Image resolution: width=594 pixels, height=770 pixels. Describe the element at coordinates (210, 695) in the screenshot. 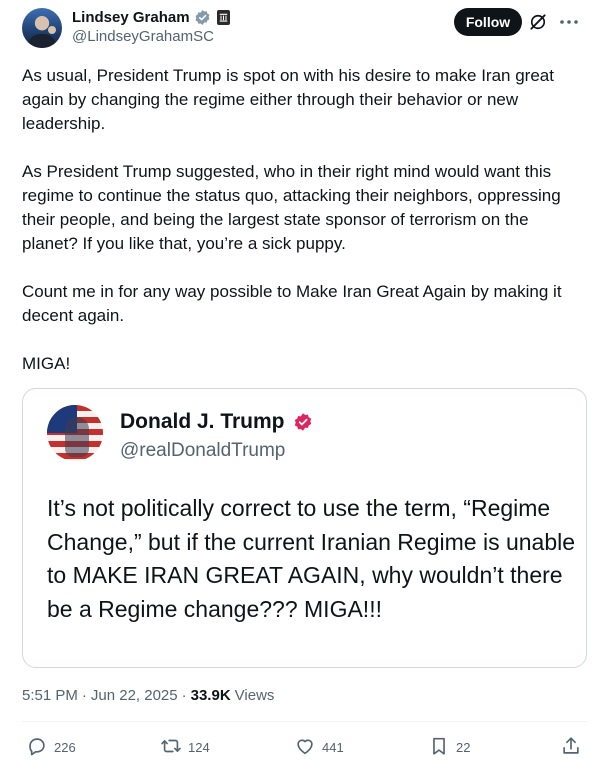

I see `views-count: 33.9K` at that location.